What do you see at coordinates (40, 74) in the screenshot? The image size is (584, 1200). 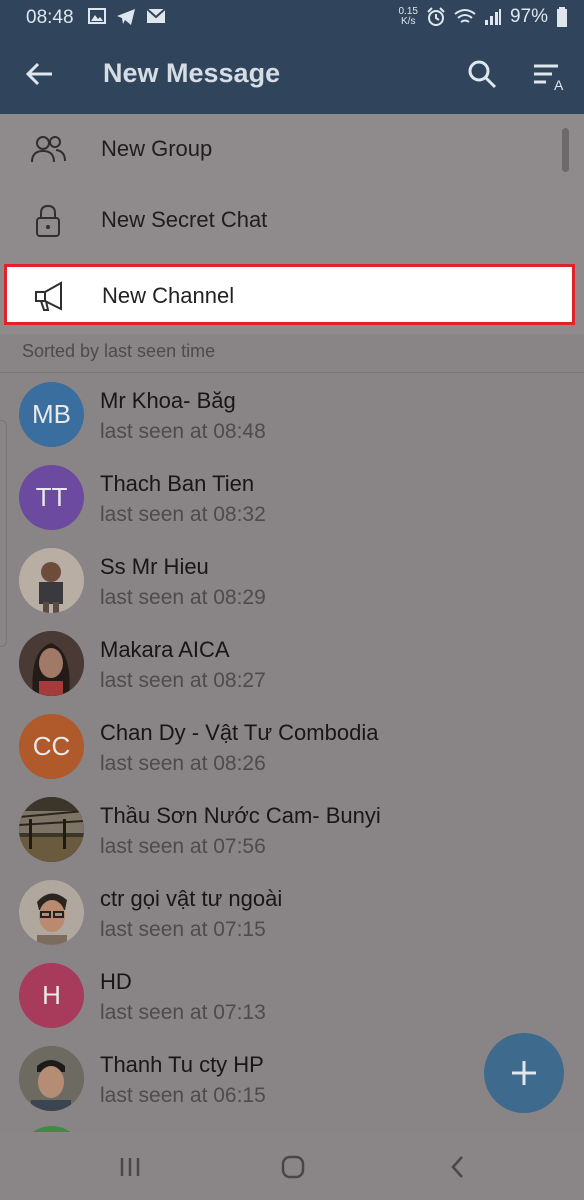 I see `back-arrow-icon` at bounding box center [40, 74].